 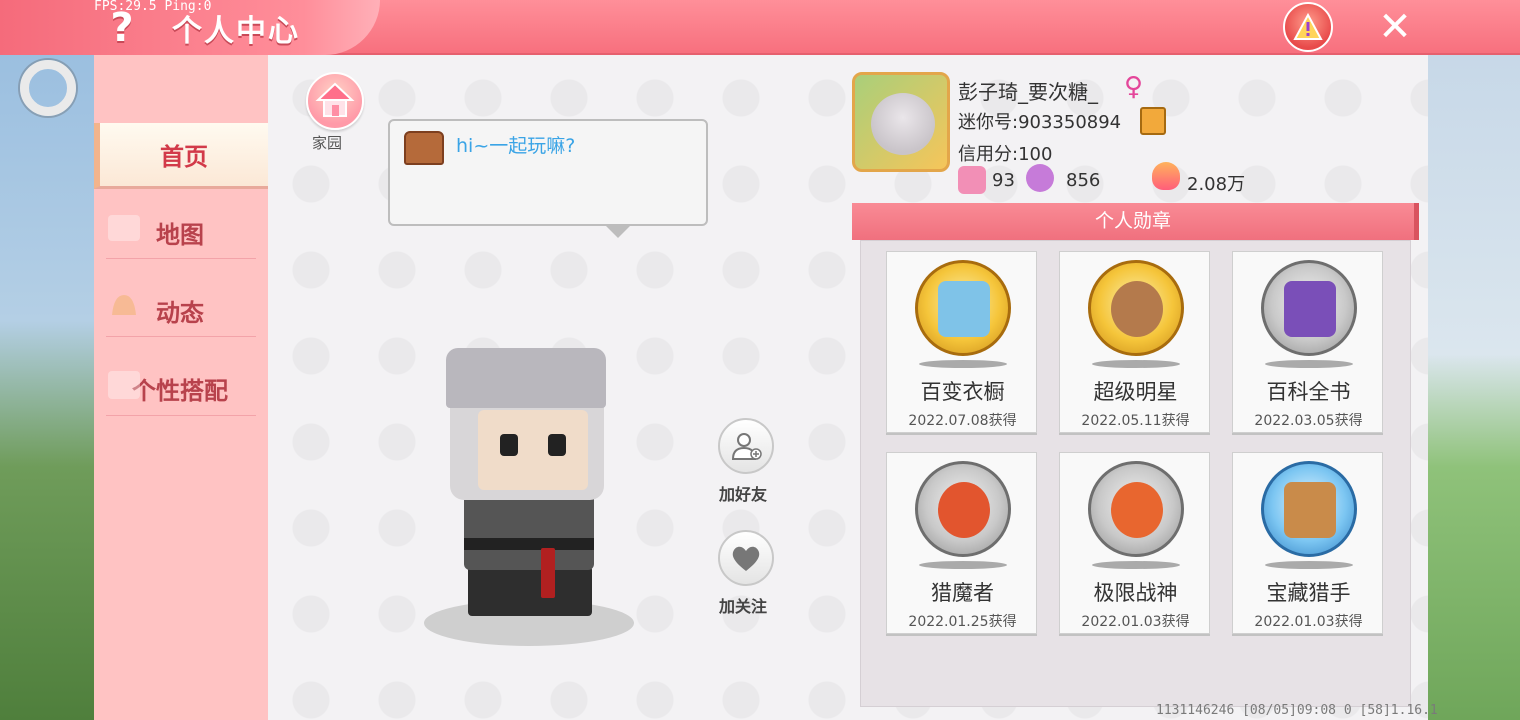 What do you see at coordinates (1083, 180) in the screenshot?
I see `stat-value-fans: 856` at bounding box center [1083, 180].